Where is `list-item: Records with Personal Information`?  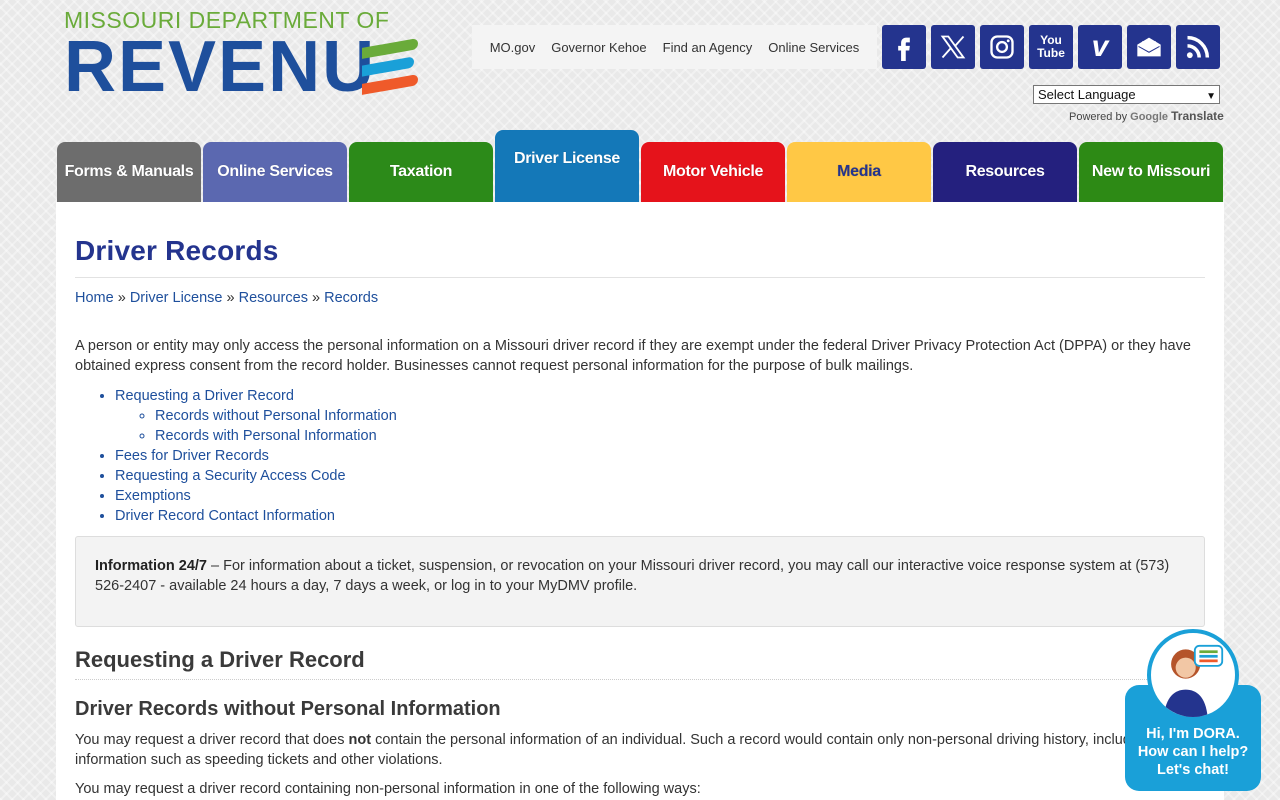
list-item: Records with Personal Information is located at coordinates (680, 436).